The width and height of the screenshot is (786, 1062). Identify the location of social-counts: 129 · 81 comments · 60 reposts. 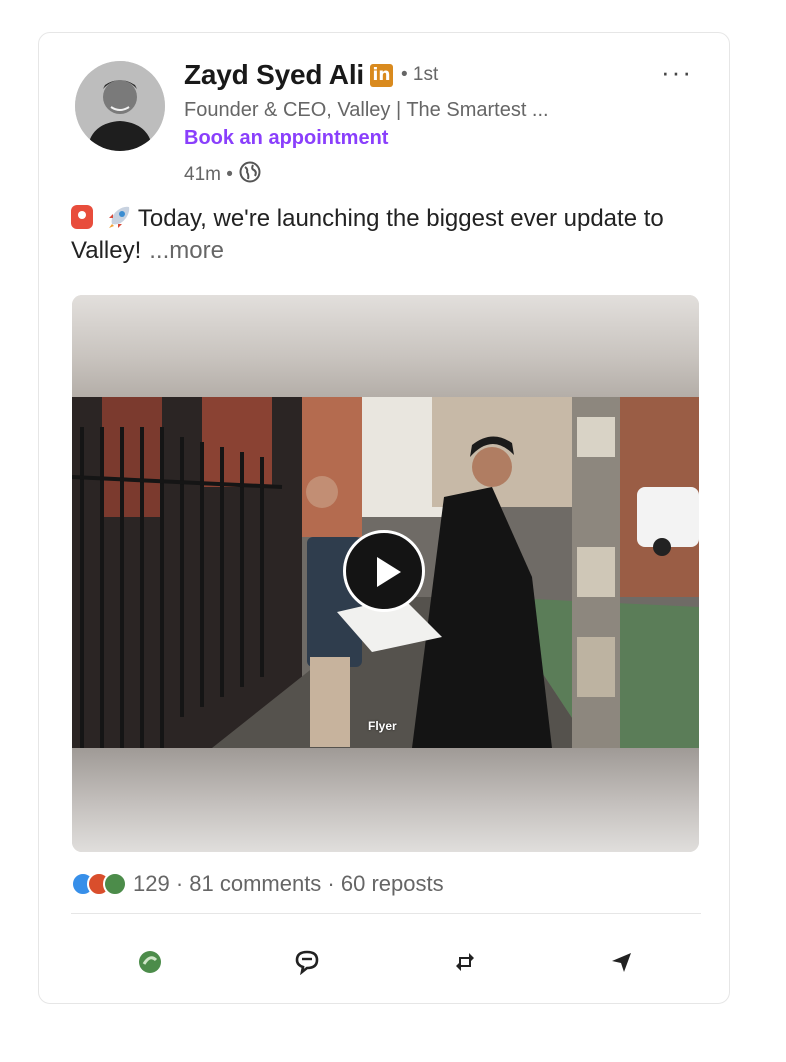
(257, 884).